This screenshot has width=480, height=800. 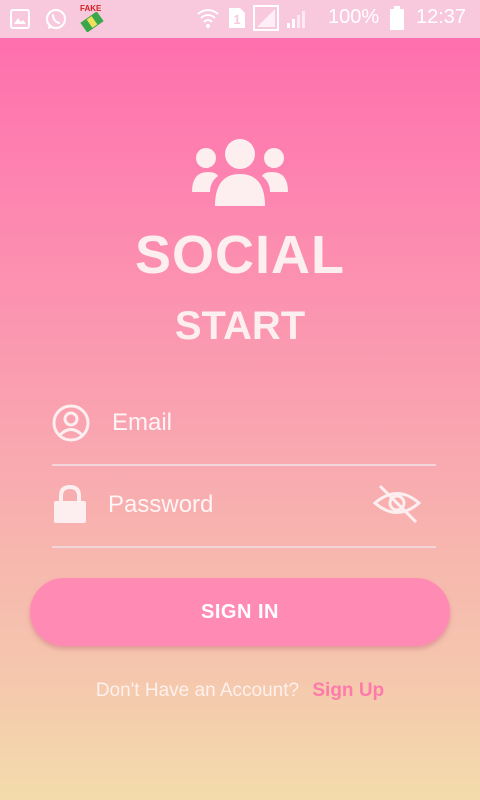 I want to click on sign-in-button: SIGN IN, so click(x=240, y=612).